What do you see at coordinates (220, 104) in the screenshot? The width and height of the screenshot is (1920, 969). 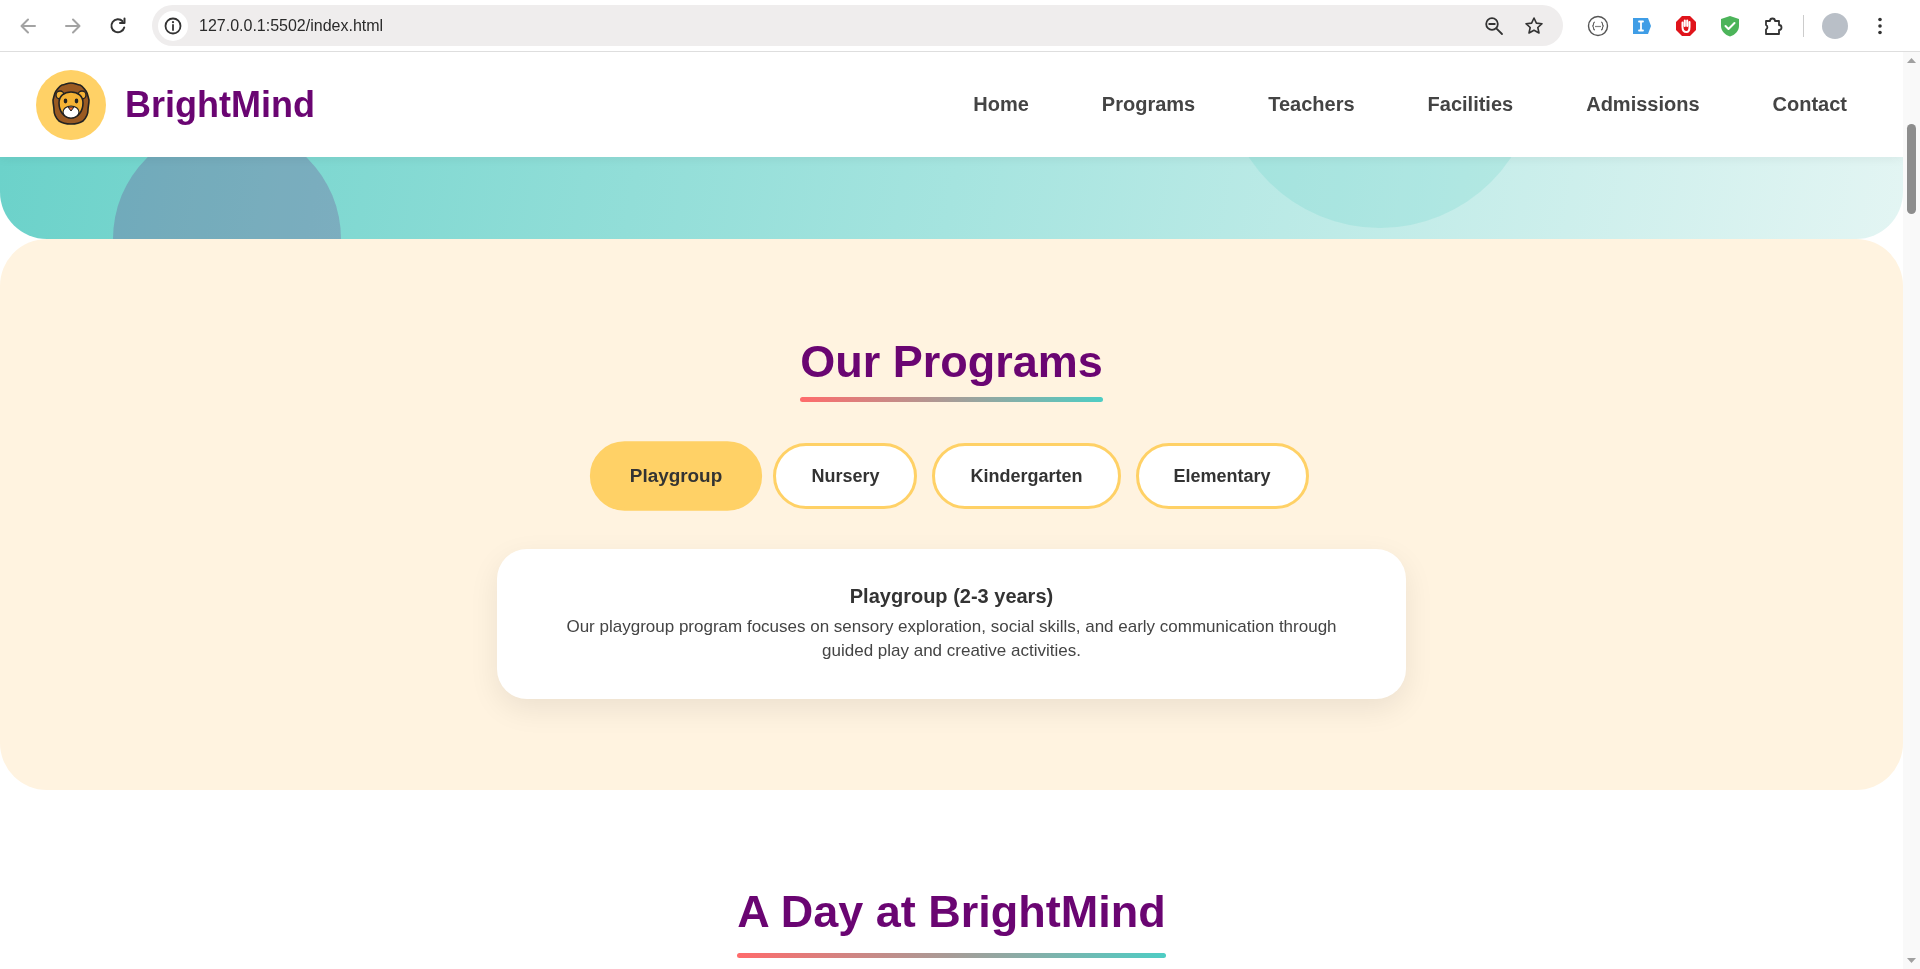 I see `brand-name: BrightMind` at bounding box center [220, 104].